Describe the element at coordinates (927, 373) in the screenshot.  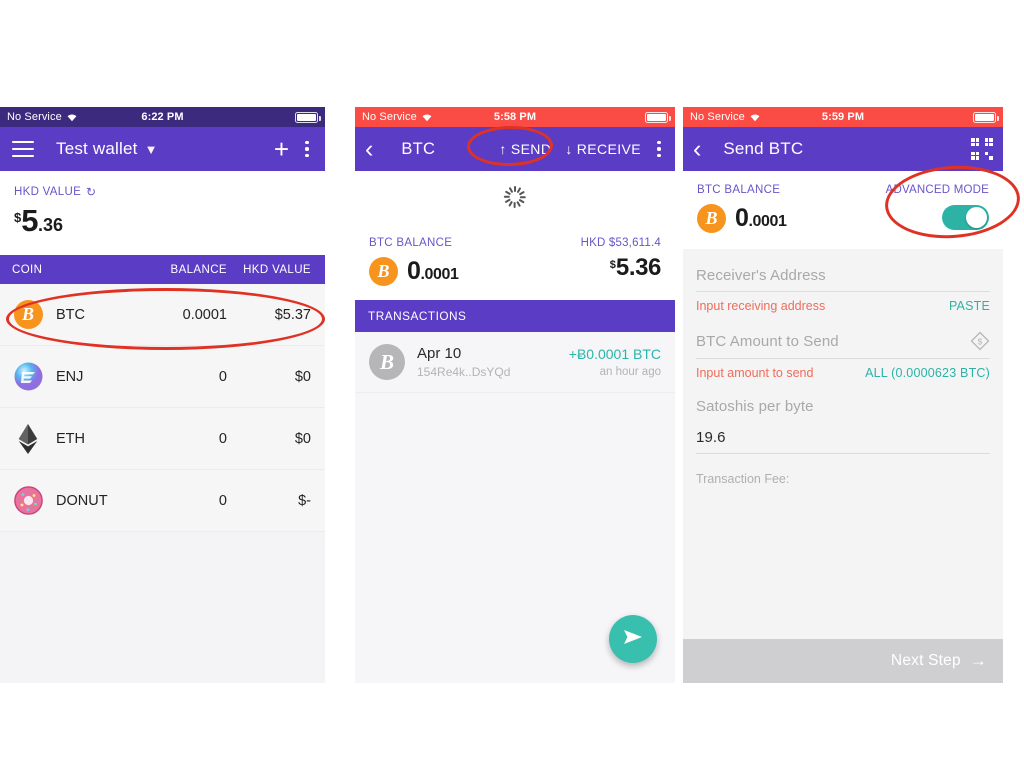
I see `send-all-button: ALL (0.0000623 BTC)` at that location.